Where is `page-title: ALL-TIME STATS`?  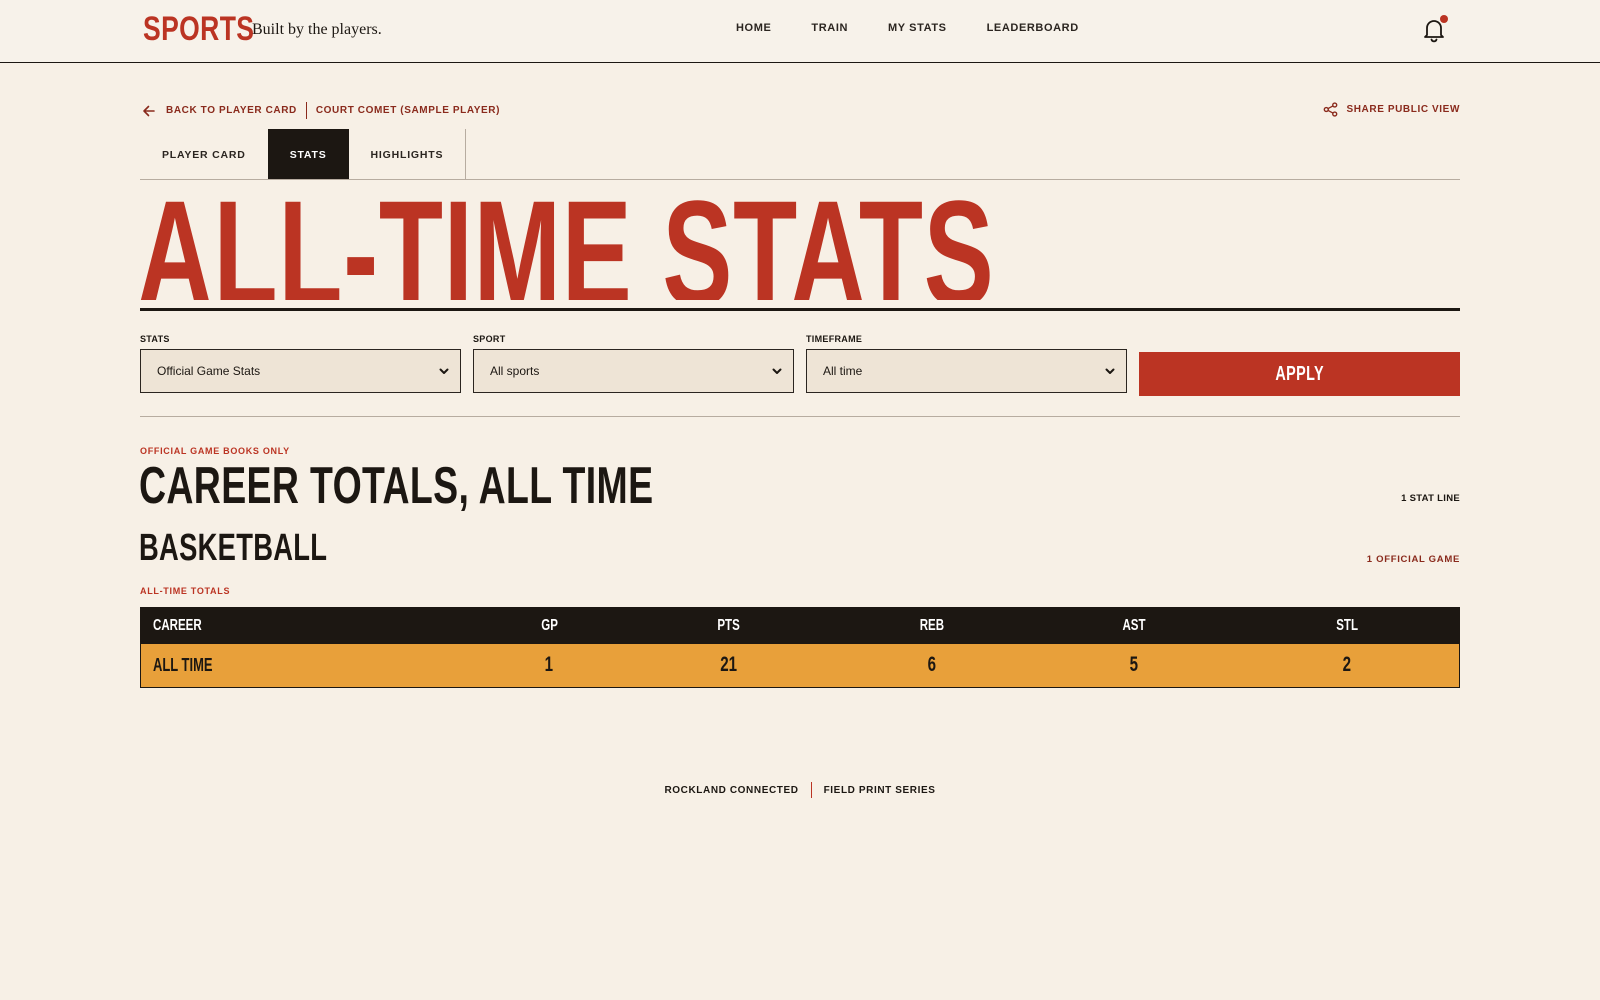
page-title: ALL-TIME STATS is located at coordinates (566, 238).